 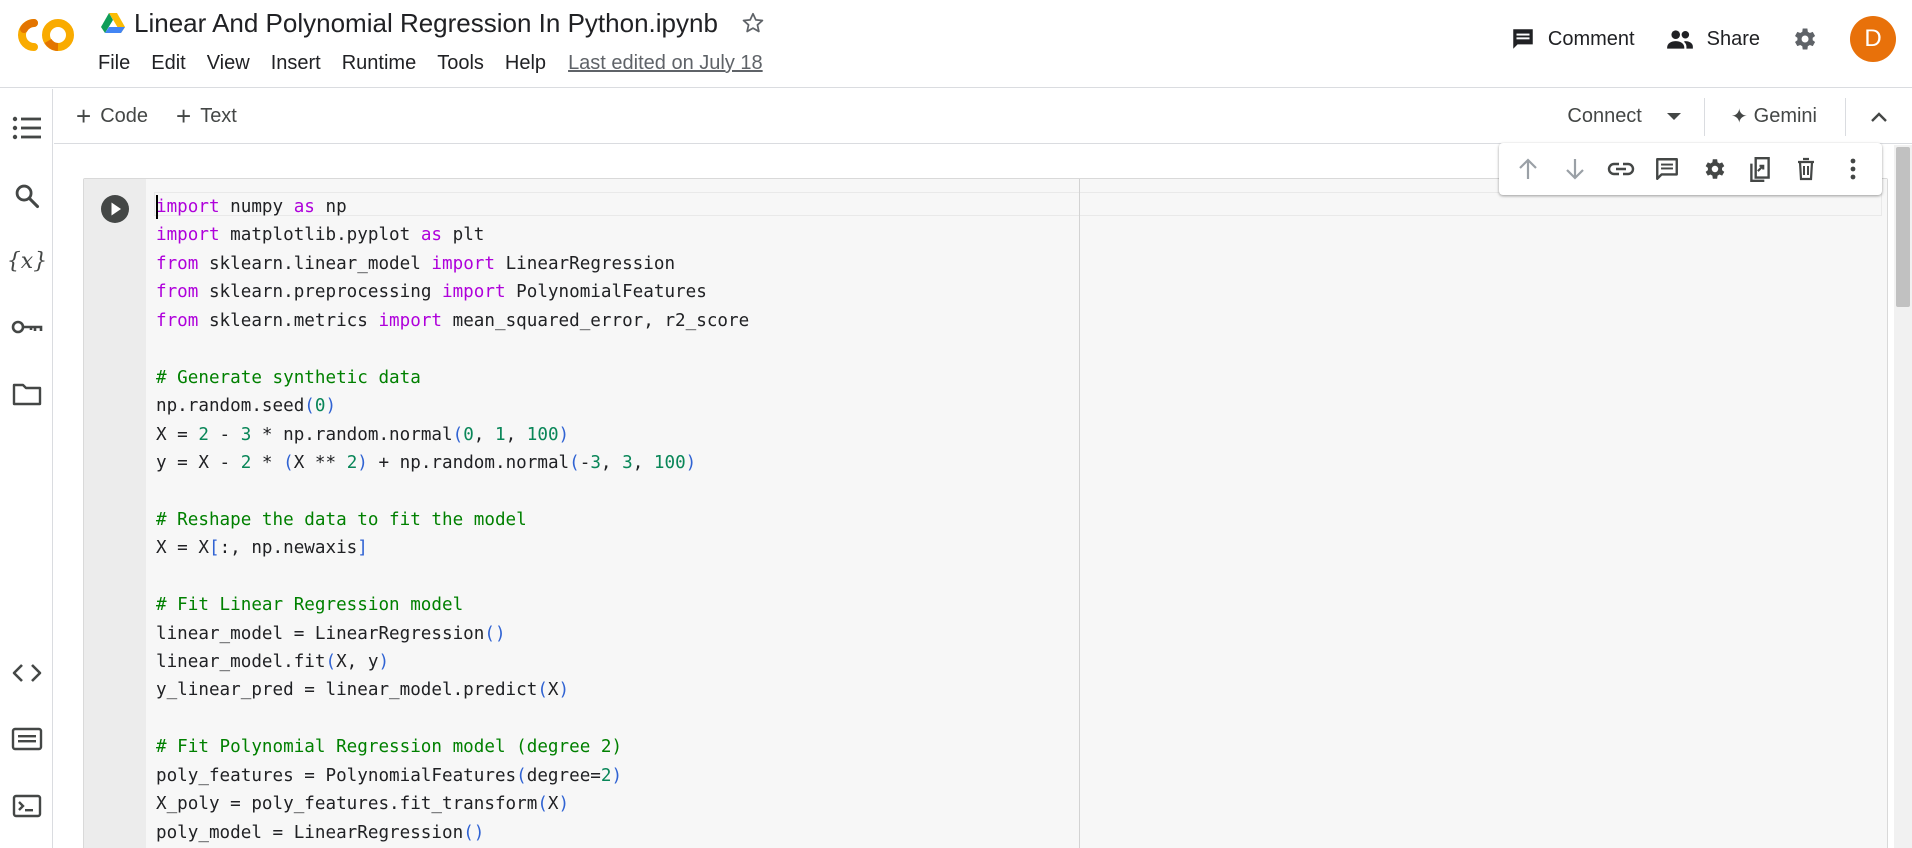 I want to click on account-avatar: D, so click(x=1873, y=39).